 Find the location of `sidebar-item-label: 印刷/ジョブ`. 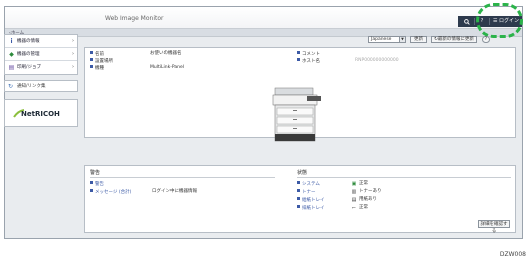

sidebar-item-label: 印刷/ジョブ is located at coordinates (29, 67).